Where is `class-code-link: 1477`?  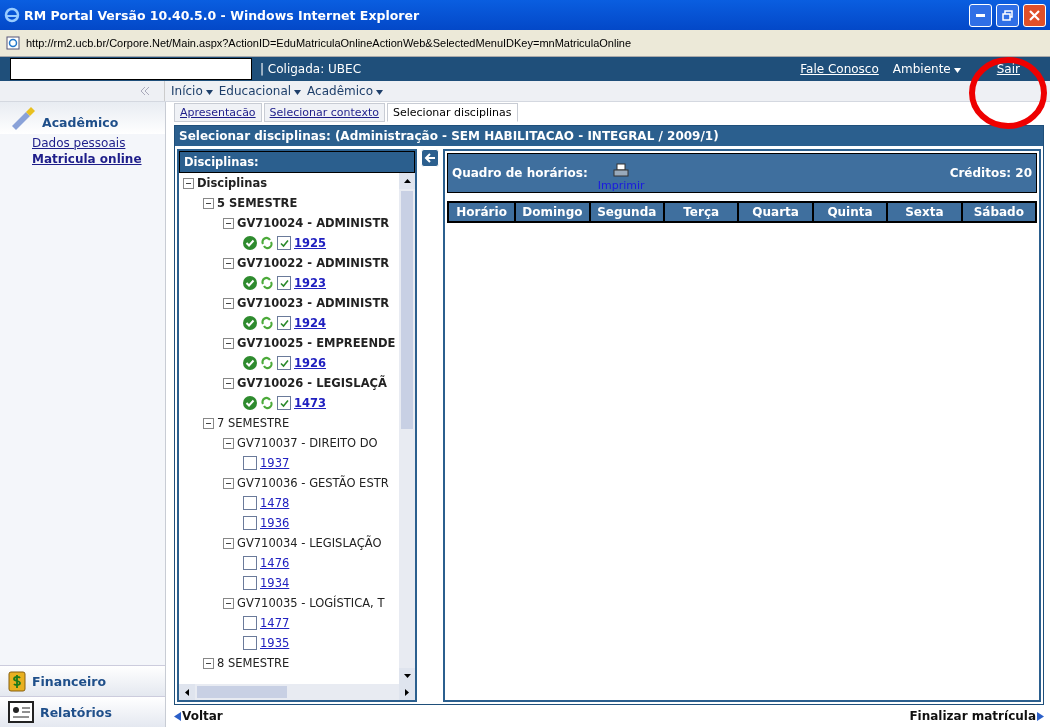
class-code-link: 1477 is located at coordinates (275, 623).